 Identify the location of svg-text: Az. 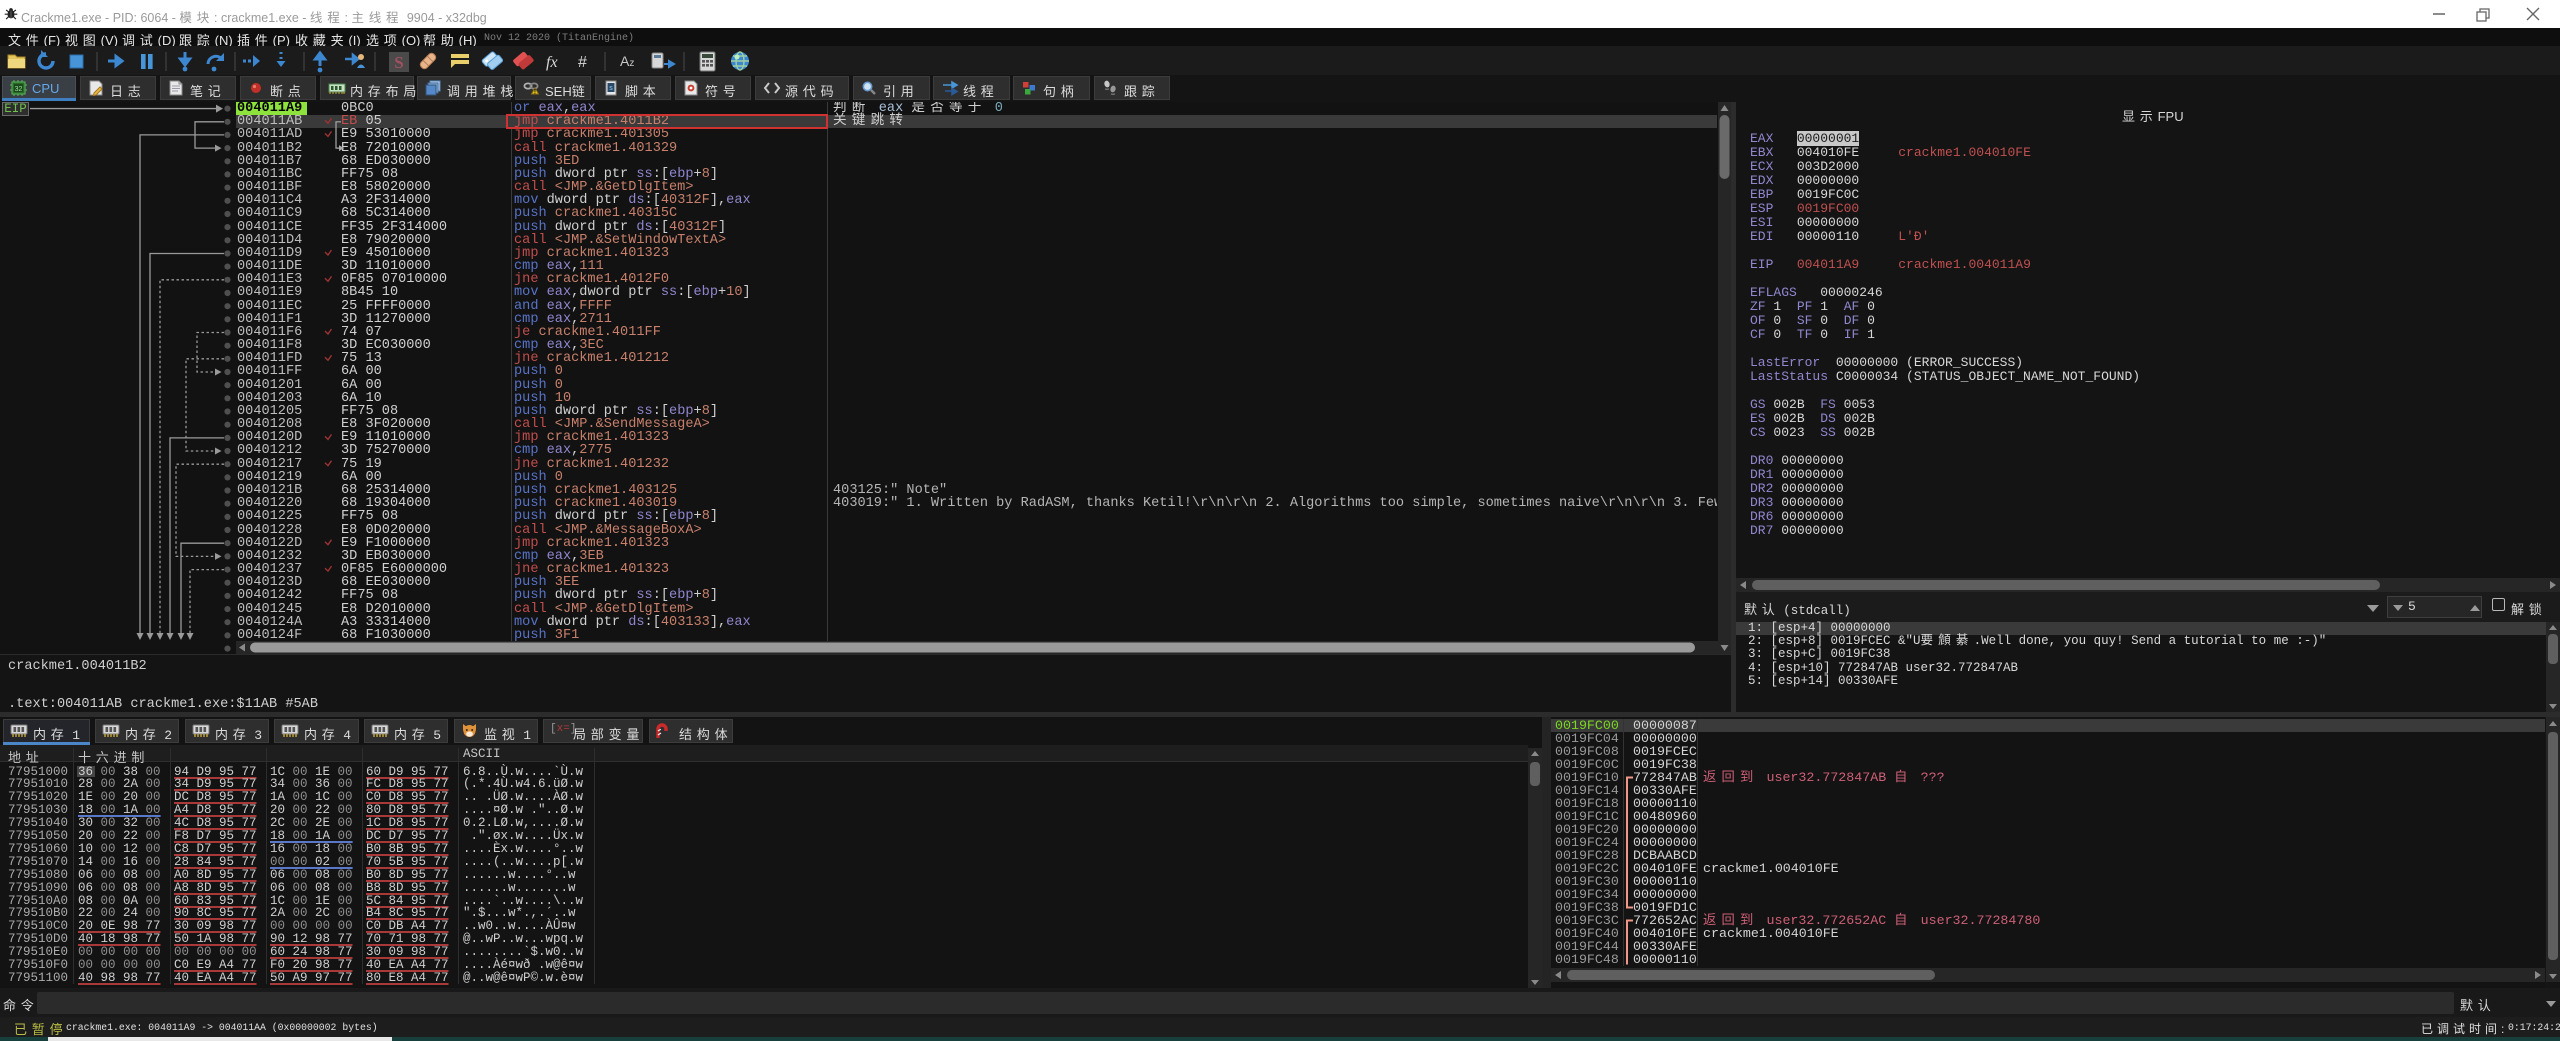
(627, 61).